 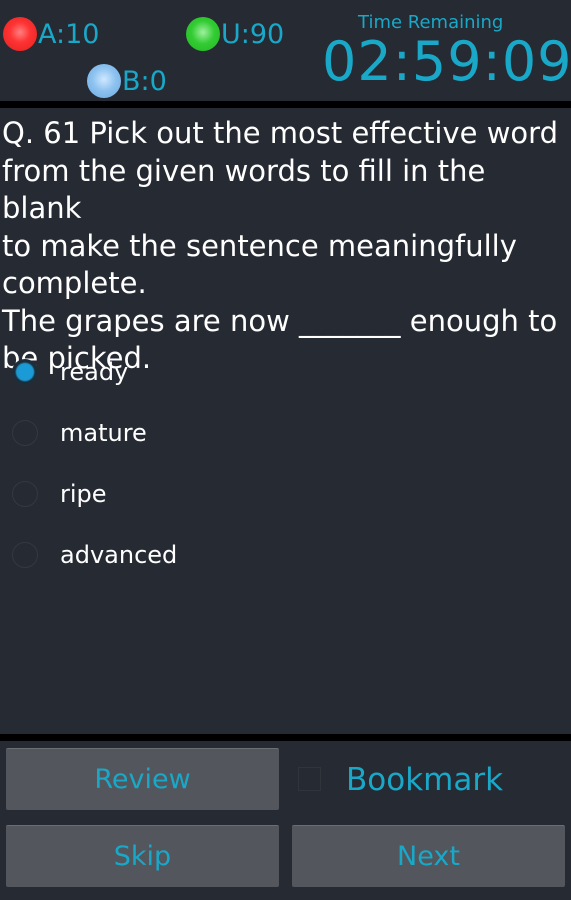 I want to click on bookmarked-stat: B:0, so click(x=127, y=81).